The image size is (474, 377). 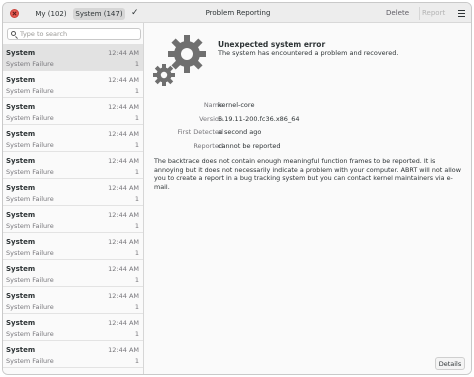 I want to click on search-box, so click(x=74, y=34).